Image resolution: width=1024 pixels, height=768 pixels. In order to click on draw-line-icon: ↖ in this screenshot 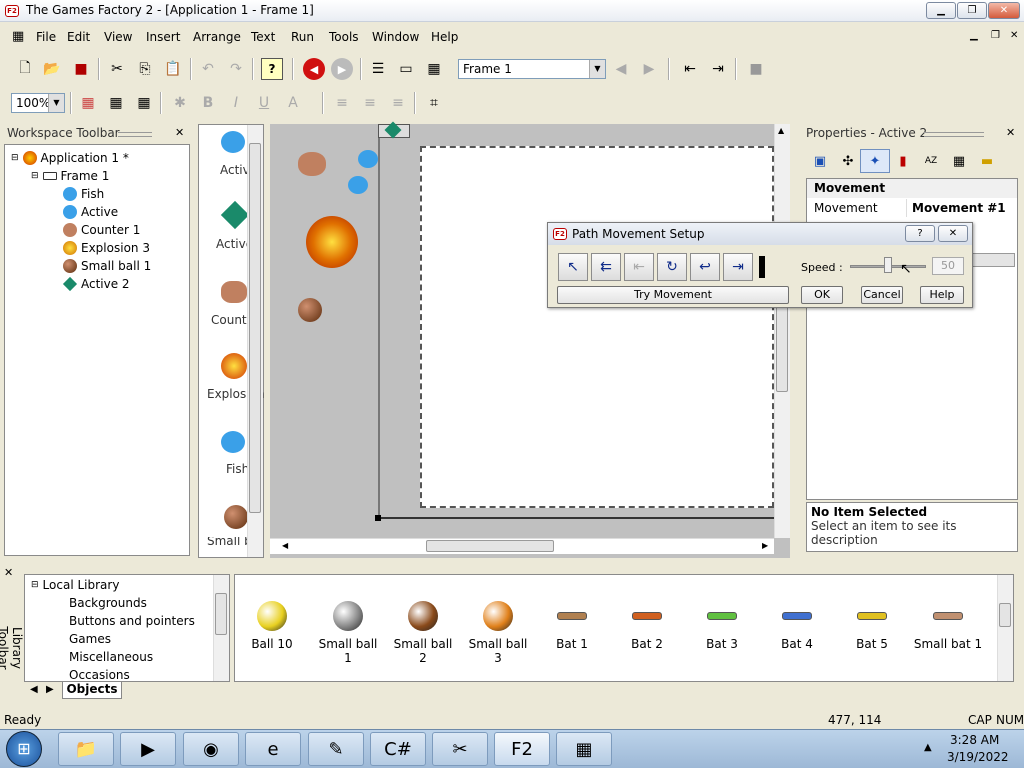, I will do `click(573, 267)`.